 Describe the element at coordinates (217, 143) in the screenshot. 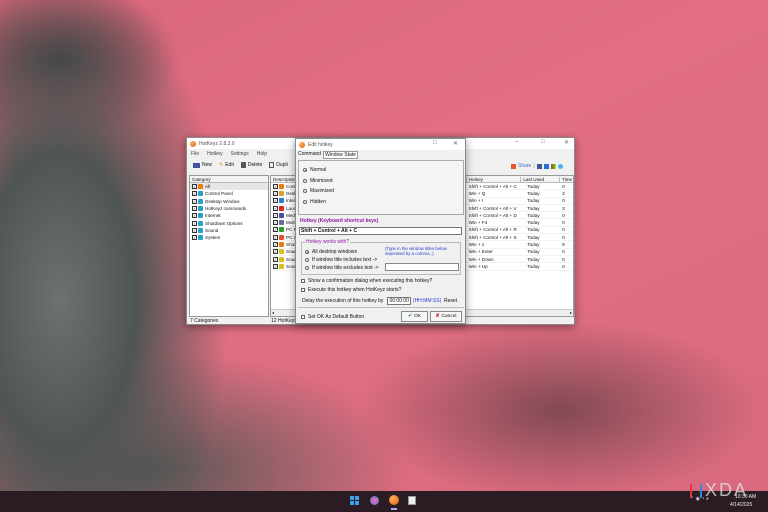

I see `window-title: HotKeyz 2.8.3.0` at that location.